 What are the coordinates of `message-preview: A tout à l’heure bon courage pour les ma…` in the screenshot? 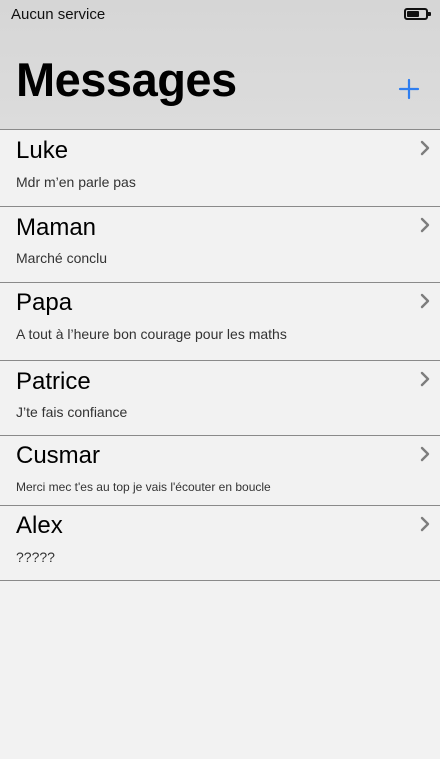 It's located at (151, 334).